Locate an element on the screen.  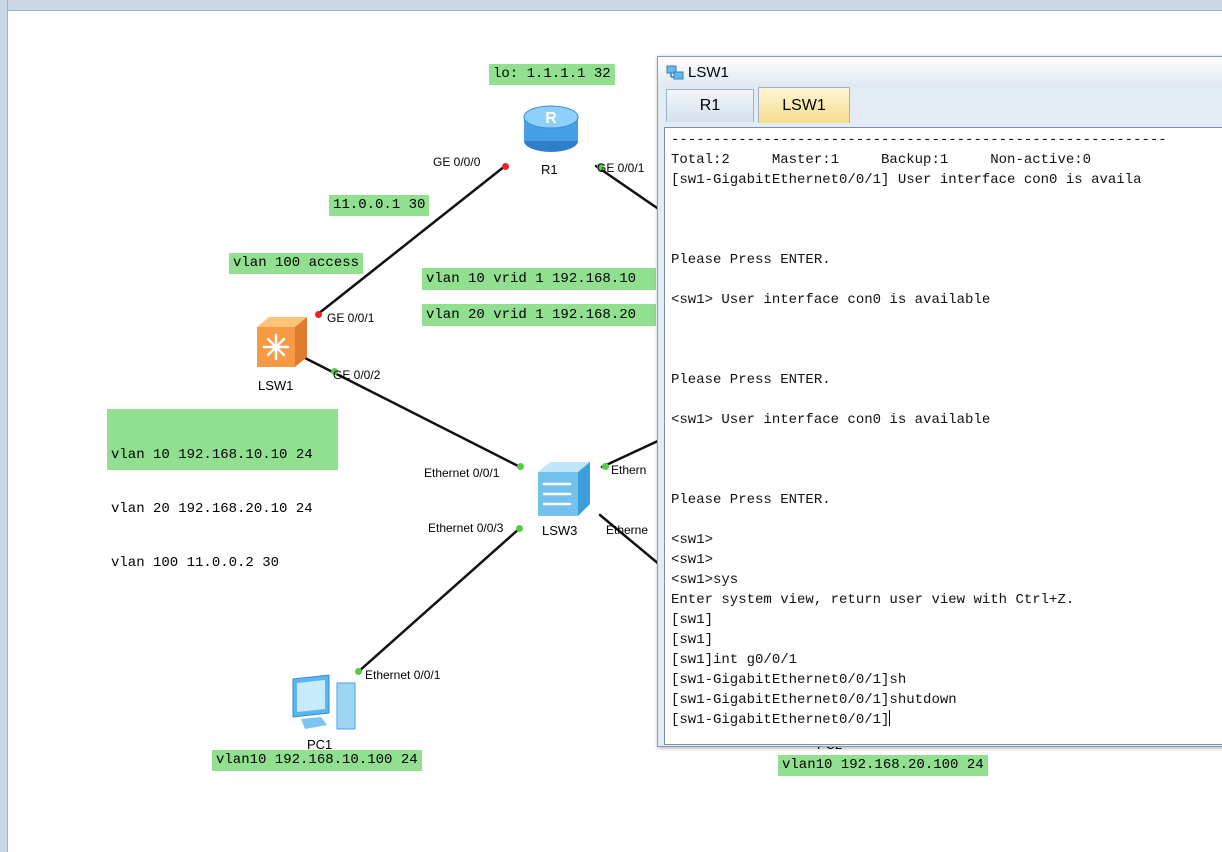
console-line: [sw1-GigabitEthernet0/0/1]sh is located at coordinates (919, 680).